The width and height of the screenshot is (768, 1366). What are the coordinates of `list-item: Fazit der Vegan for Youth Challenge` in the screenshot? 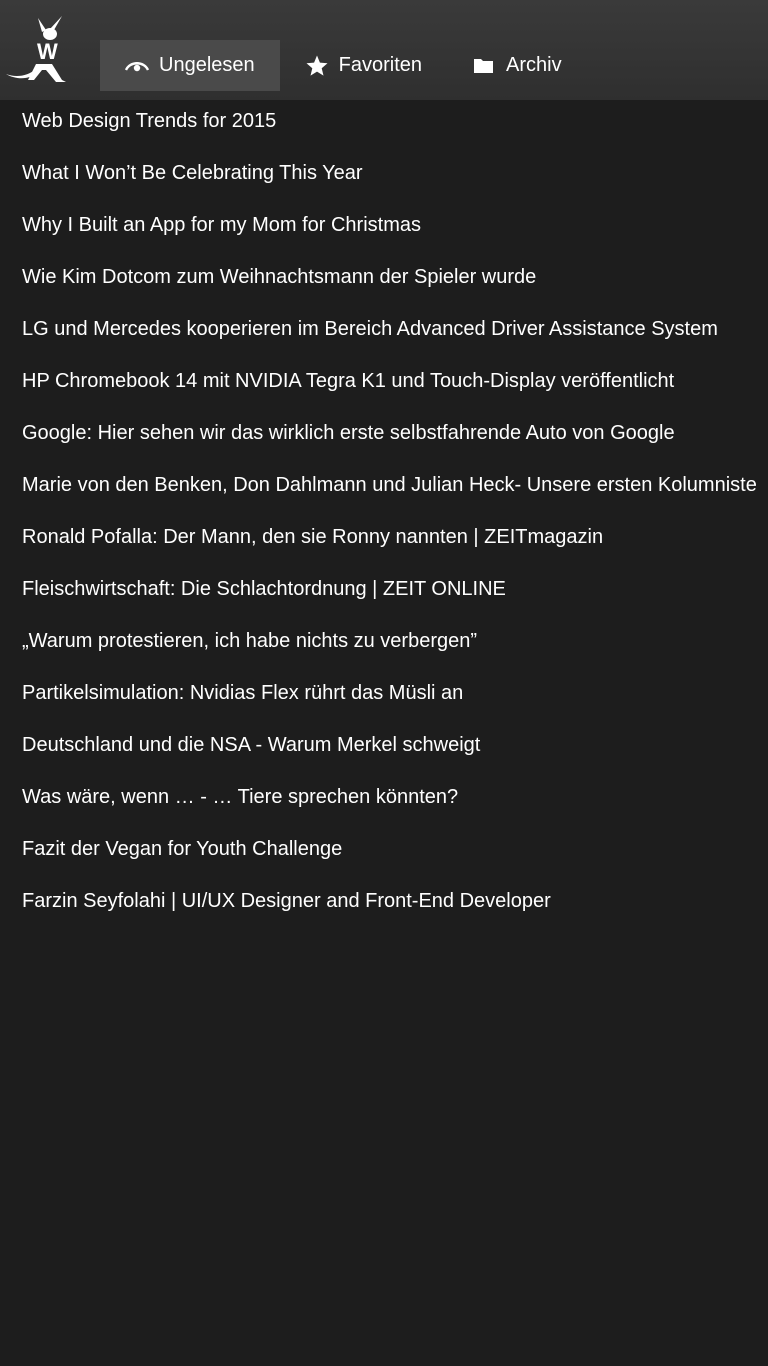 It's located at (384, 854).